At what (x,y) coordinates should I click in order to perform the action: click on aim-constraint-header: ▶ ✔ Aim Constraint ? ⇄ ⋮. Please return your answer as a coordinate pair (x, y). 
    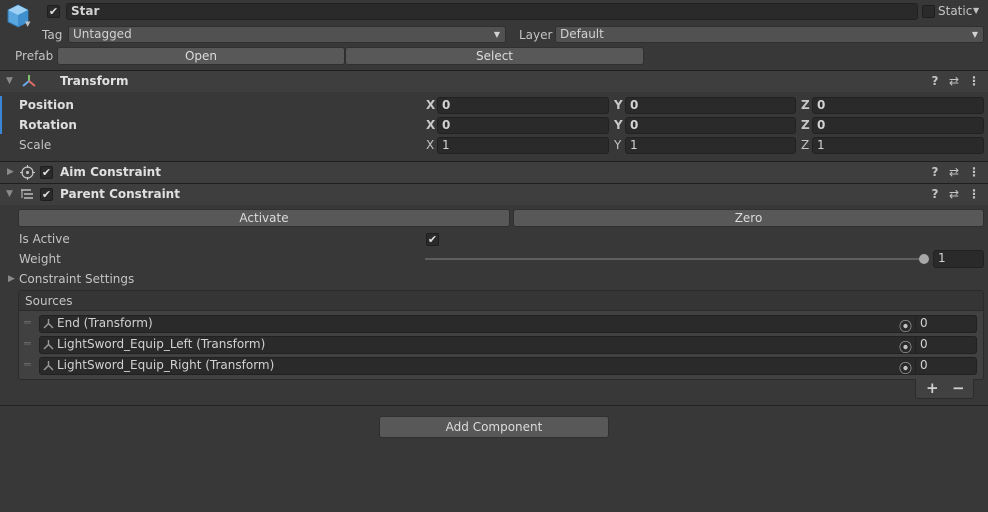
    Looking at the image, I should click on (494, 172).